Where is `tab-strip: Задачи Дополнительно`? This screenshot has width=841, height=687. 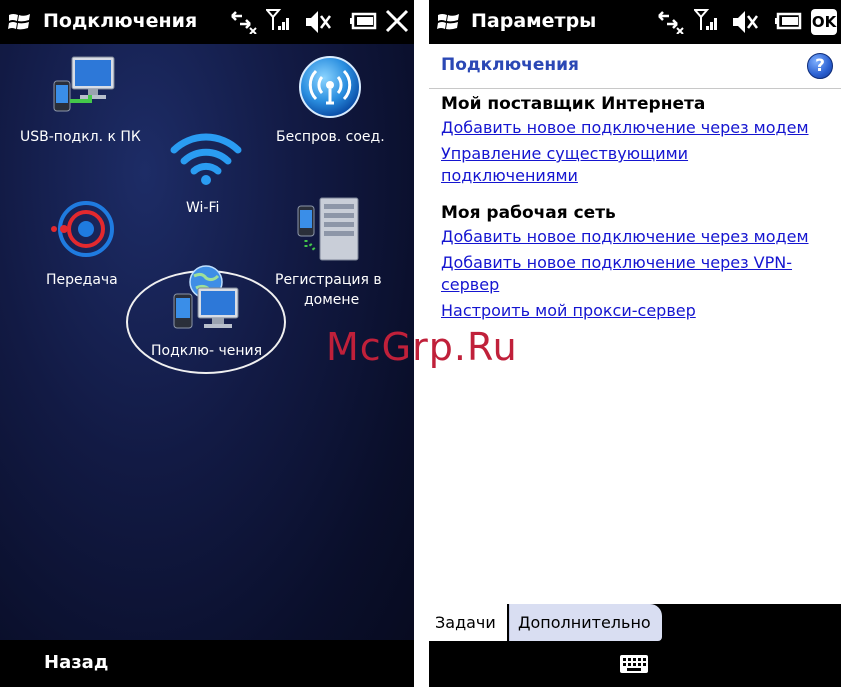 tab-strip: Задачи Дополнительно is located at coordinates (635, 622).